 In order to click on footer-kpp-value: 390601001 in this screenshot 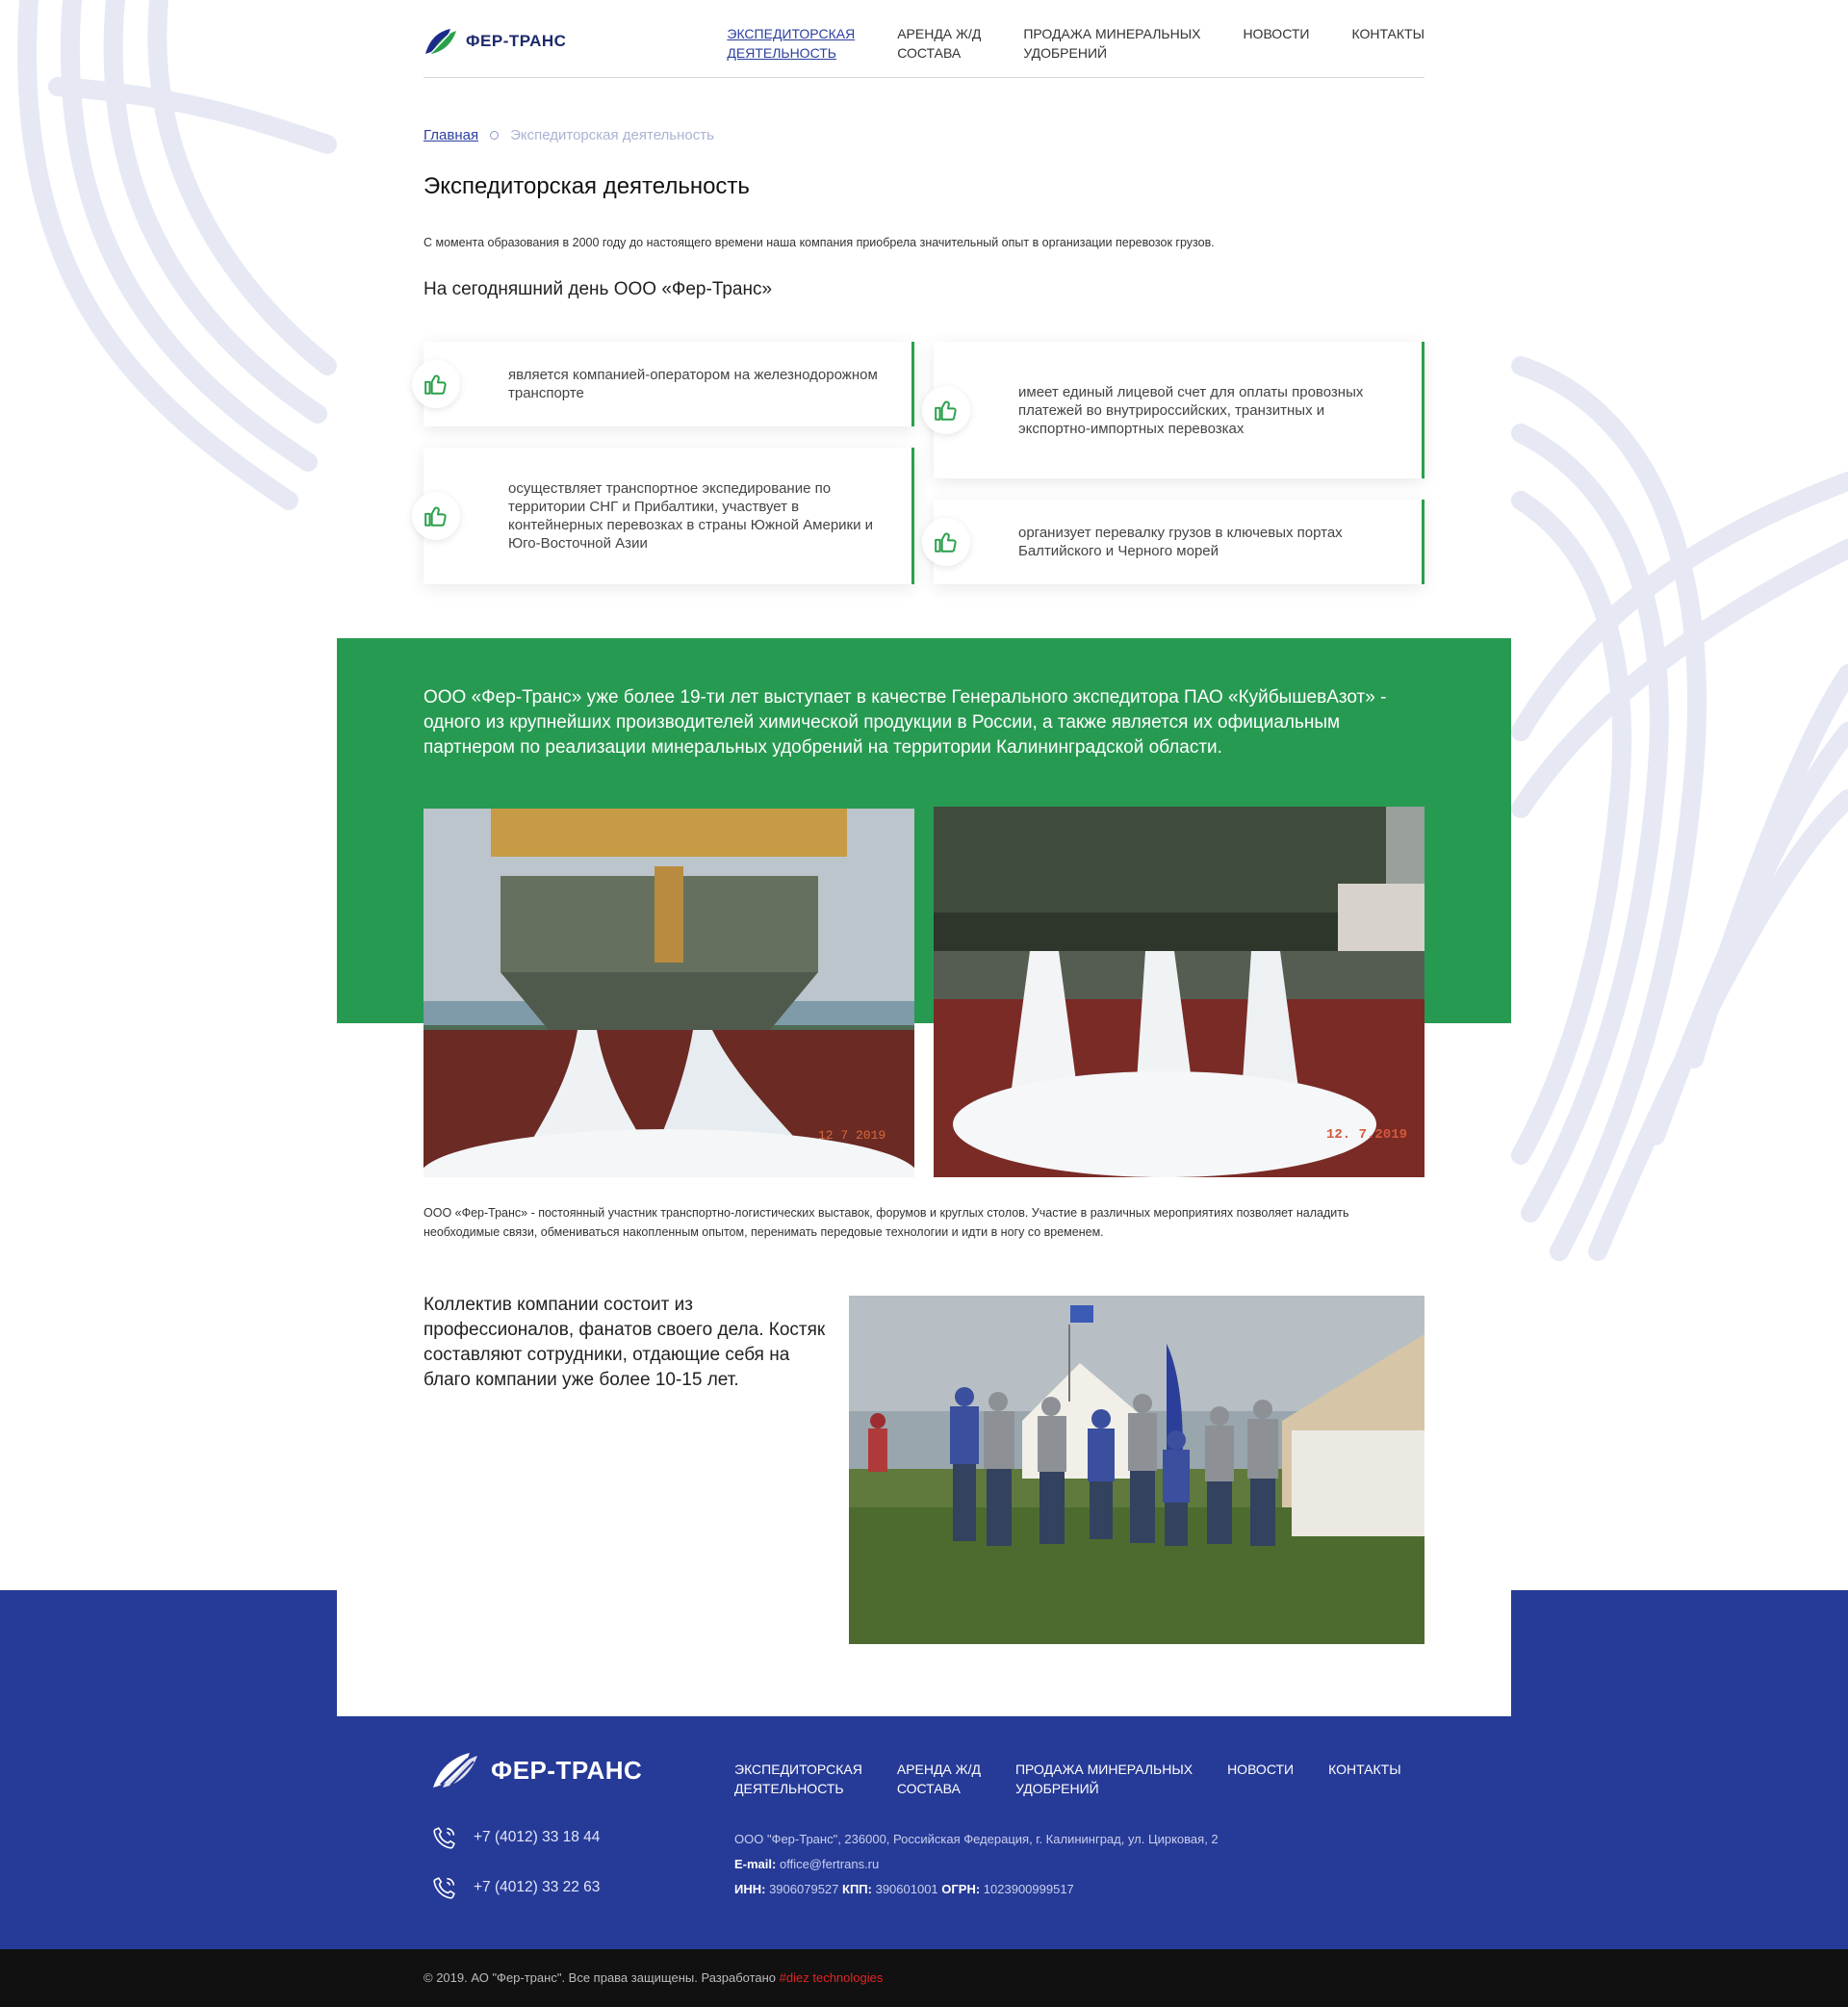, I will do `click(906, 1889)`.